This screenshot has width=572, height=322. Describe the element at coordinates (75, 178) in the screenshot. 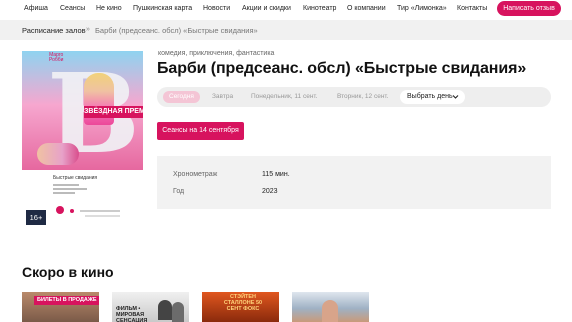

I see `poster-card-title: Быстрые свидания` at that location.